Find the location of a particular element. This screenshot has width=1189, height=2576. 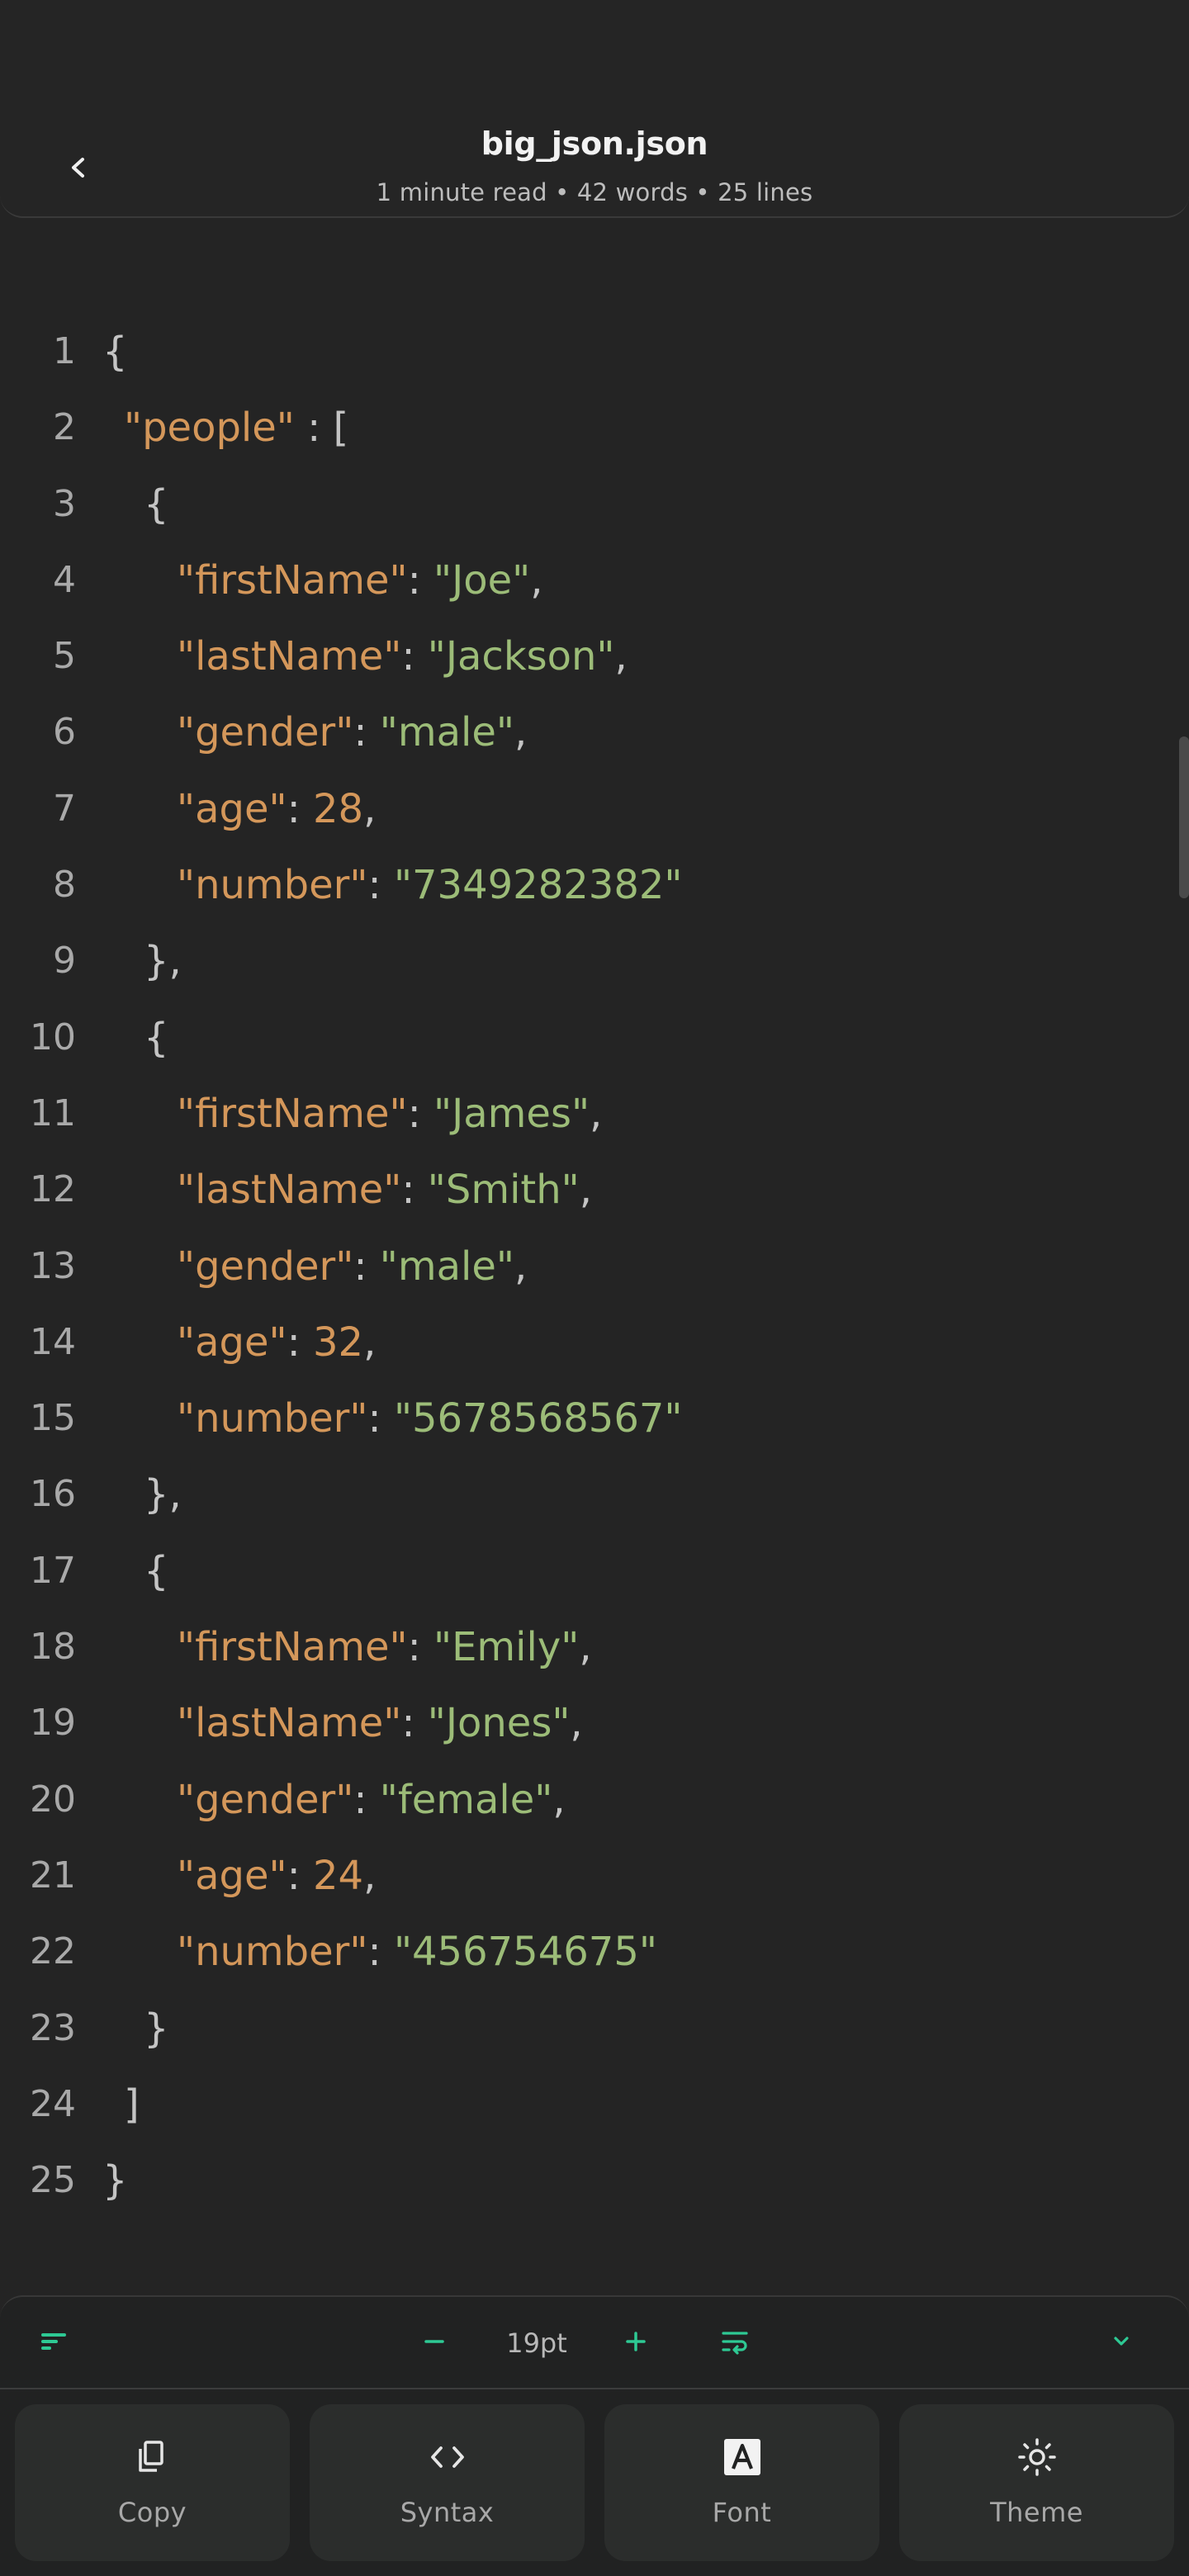

code-line: 6 "gender": "male", is located at coordinates (594, 732).